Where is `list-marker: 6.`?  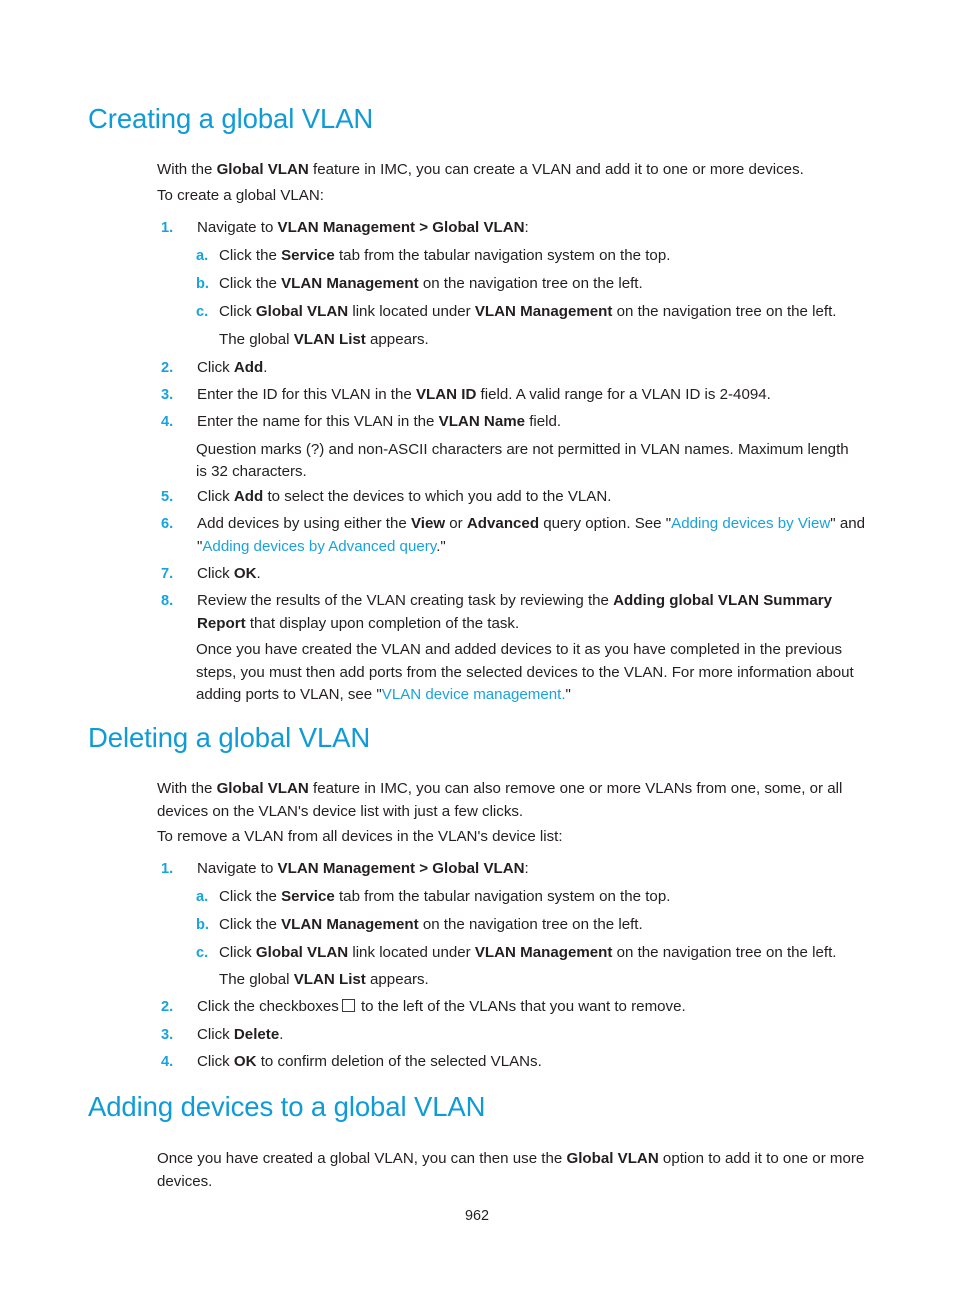 list-marker: 6. is located at coordinates (167, 524).